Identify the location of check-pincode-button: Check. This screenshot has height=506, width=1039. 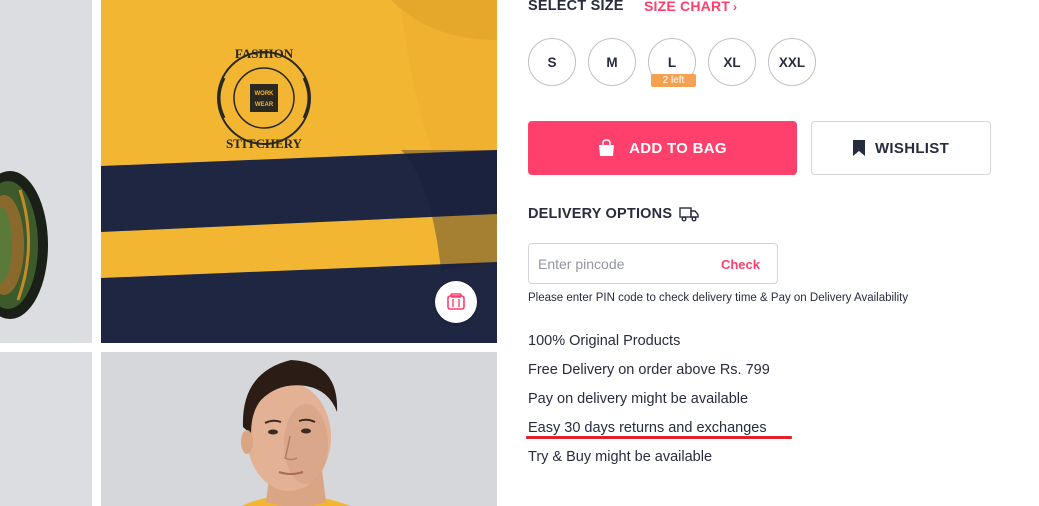
(740, 264).